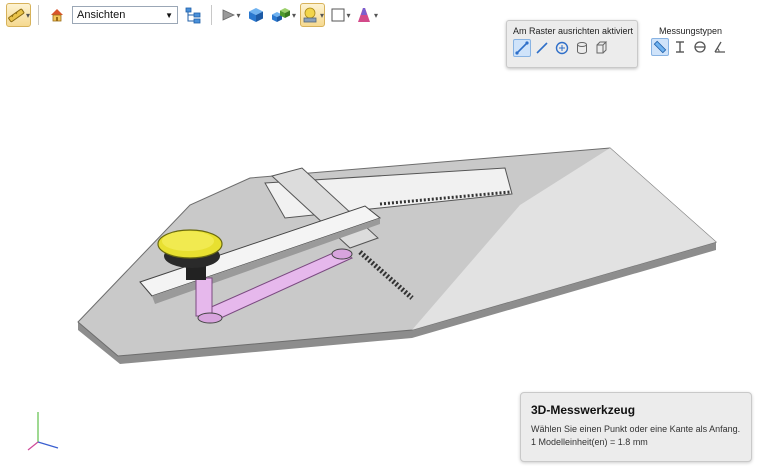 This screenshot has height=474, width=760. I want to click on edge-button, so click(542, 48).